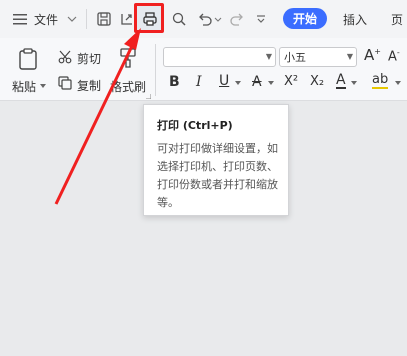  Describe the element at coordinates (97, 116) in the screenshot. I see `annotation-arrow-icon` at that location.